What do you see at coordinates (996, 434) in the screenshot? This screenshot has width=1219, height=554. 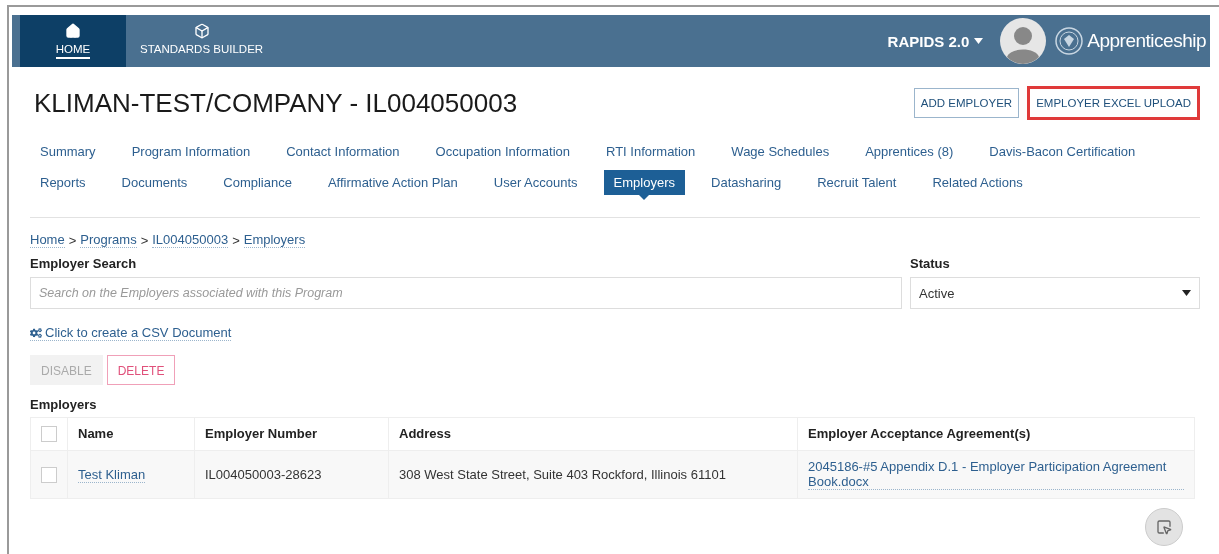 I see `column-header: Employer Acceptance Agreement(s)` at bounding box center [996, 434].